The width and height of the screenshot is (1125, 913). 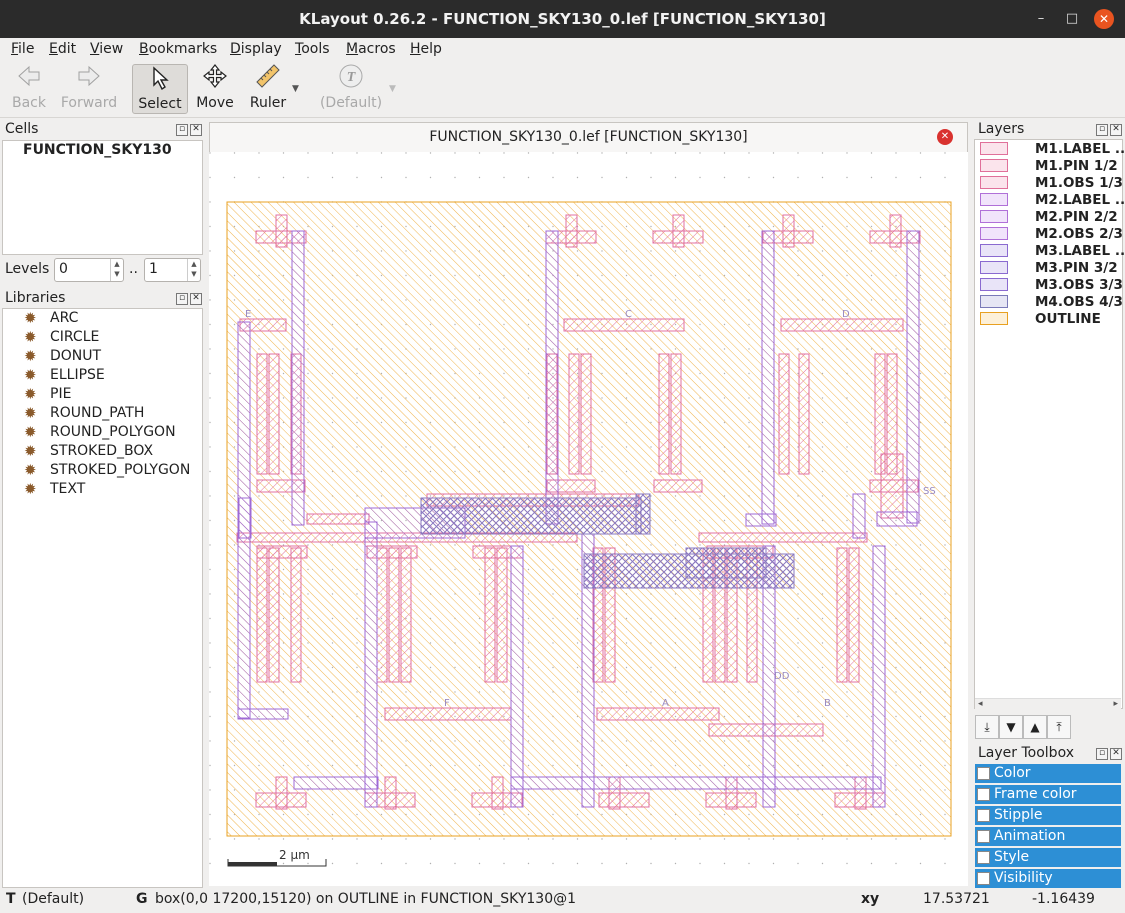 What do you see at coordinates (248, 314) in the screenshot?
I see `pin-label-e: E` at bounding box center [248, 314].